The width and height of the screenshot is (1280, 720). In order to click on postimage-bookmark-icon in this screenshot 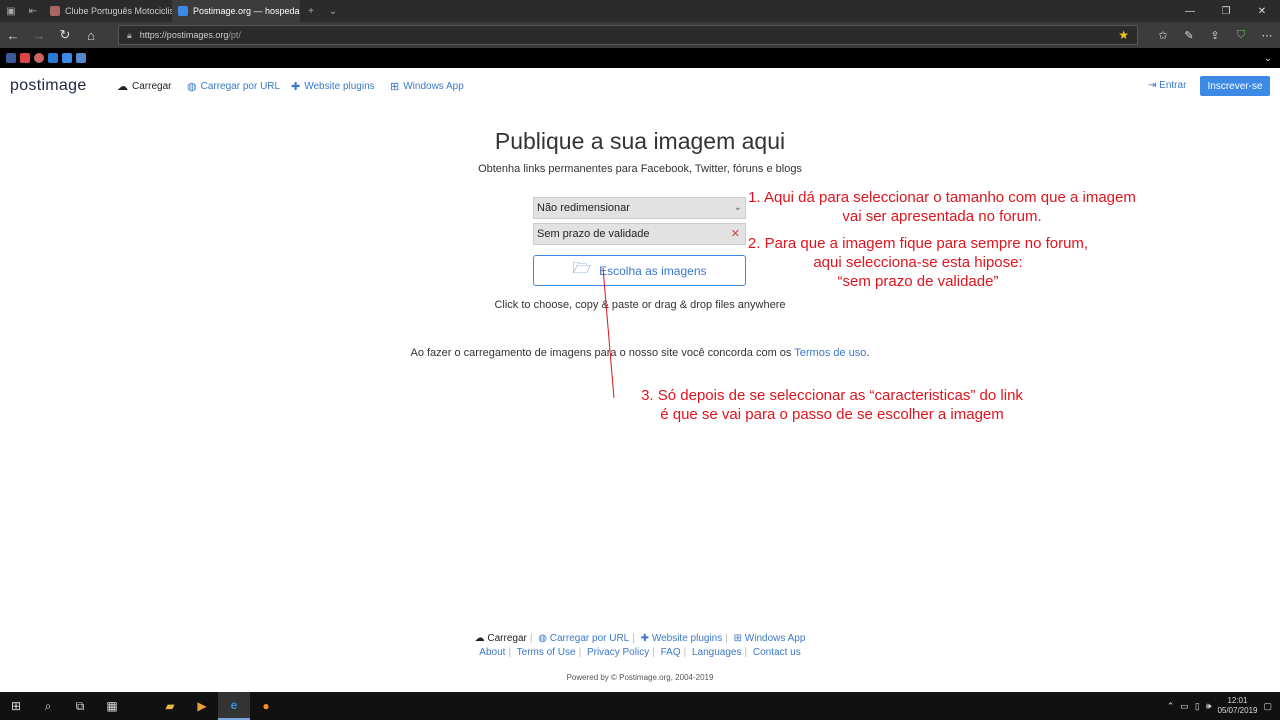, I will do `click(67, 58)`.